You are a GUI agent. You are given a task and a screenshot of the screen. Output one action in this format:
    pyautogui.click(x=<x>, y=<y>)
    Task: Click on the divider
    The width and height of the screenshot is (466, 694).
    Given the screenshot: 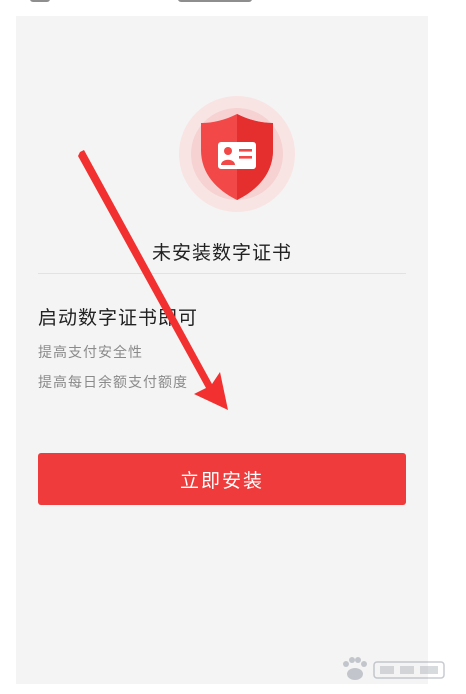 What is the action you would take?
    pyautogui.click(x=222, y=273)
    